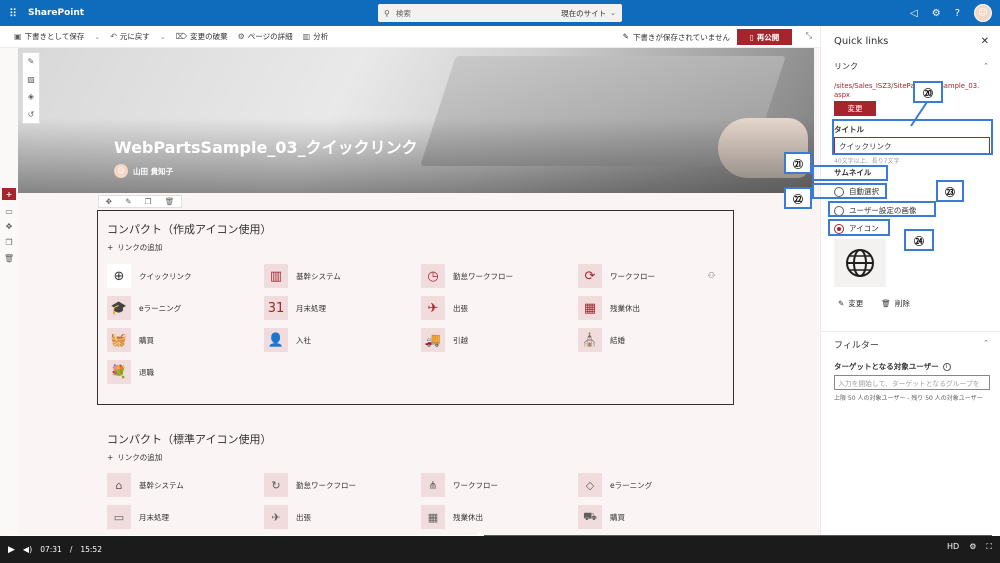 The width and height of the screenshot is (1000, 563). Describe the element at coordinates (31, 79) in the screenshot. I see `image-edit-icon: ▨` at that location.